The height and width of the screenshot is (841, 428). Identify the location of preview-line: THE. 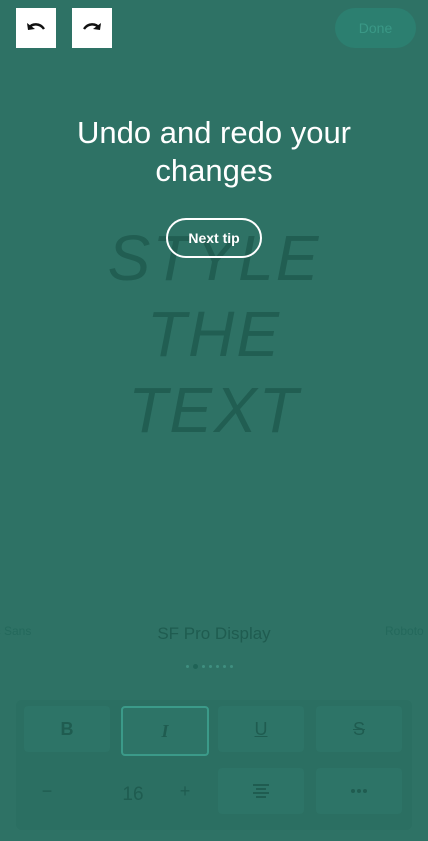
(214, 334).